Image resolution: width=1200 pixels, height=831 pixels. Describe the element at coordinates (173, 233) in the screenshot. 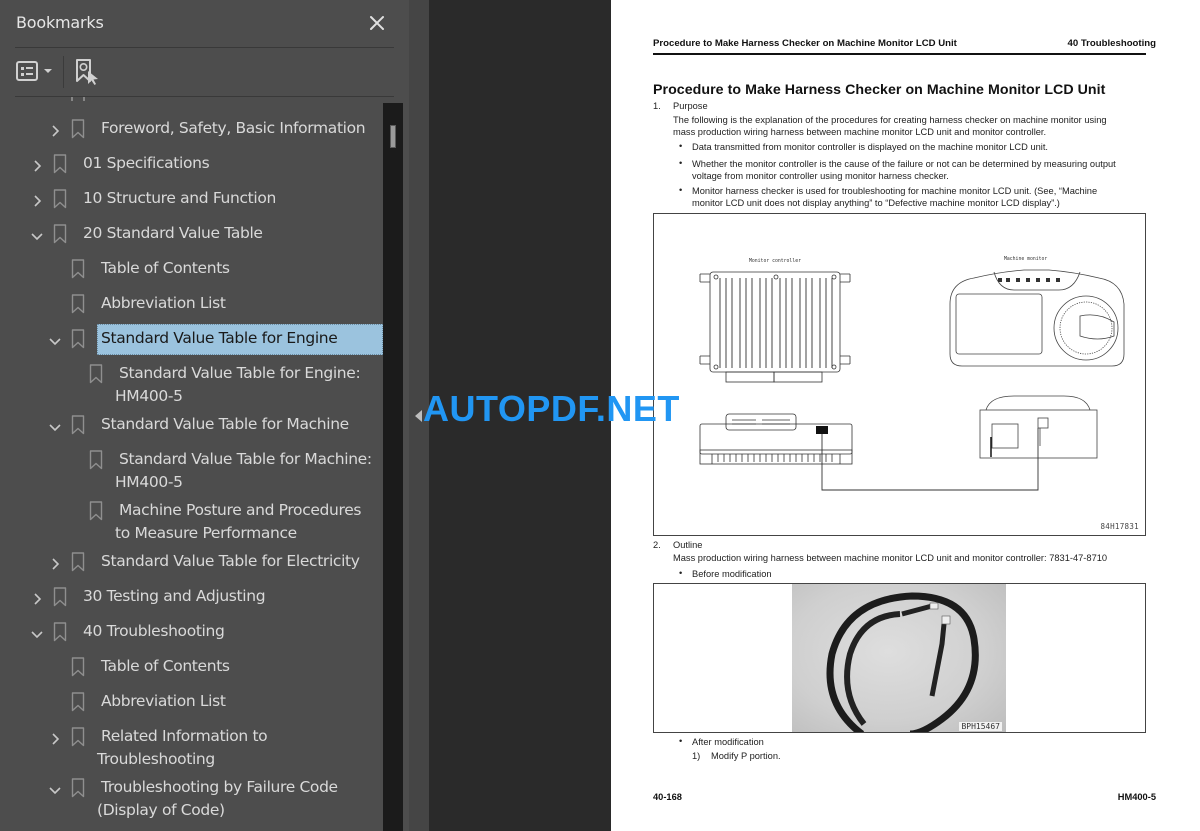

I see `bookmark-label: 20 Standard Value Table` at that location.